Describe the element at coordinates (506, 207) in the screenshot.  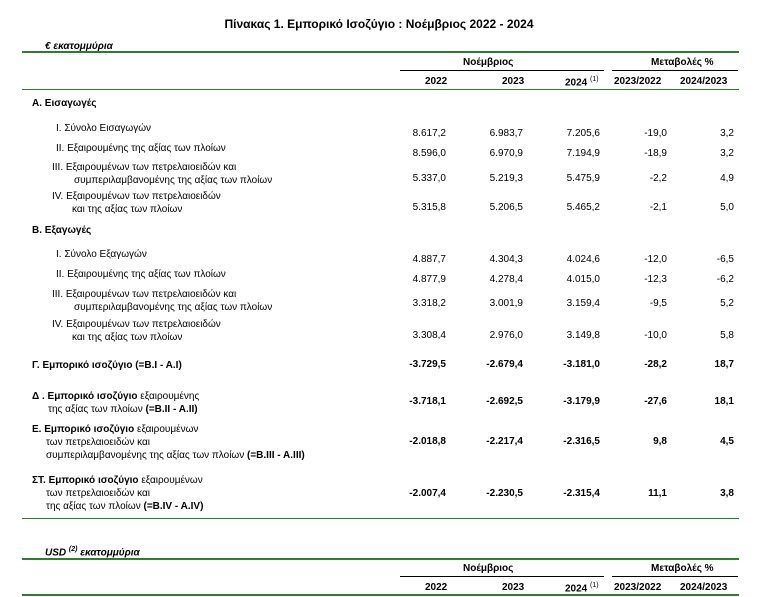
I see `row-value: 5.206,5` at that location.